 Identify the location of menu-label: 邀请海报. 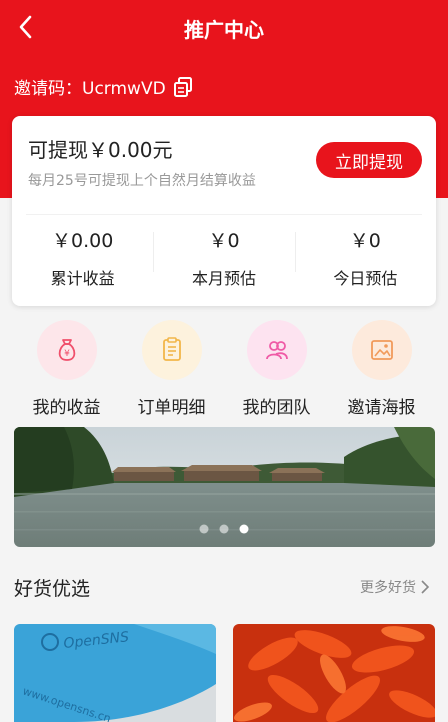
(381, 408).